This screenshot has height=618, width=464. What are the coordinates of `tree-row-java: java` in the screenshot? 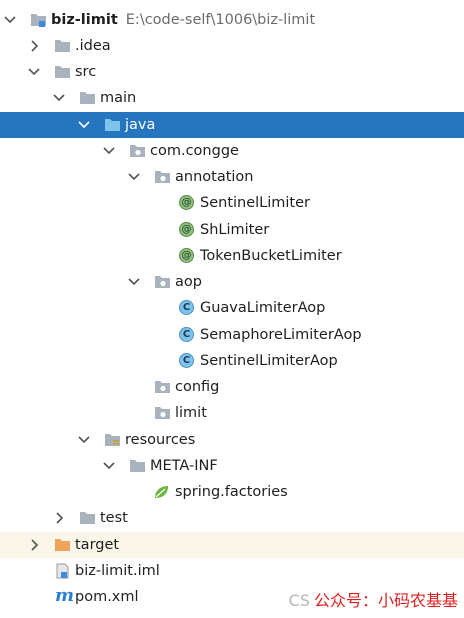 It's located at (232, 125).